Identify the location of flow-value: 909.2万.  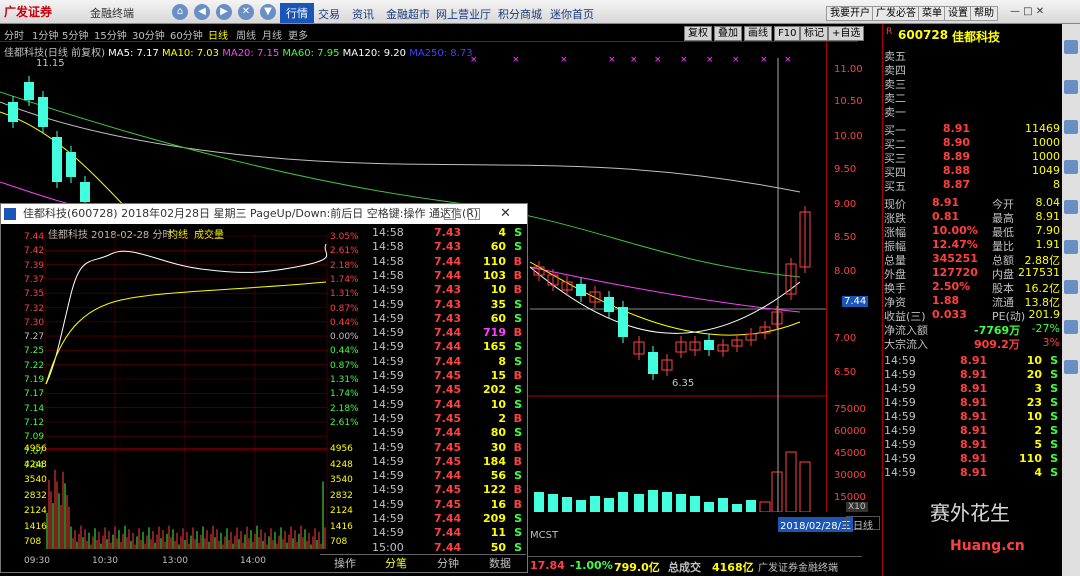
(997, 344).